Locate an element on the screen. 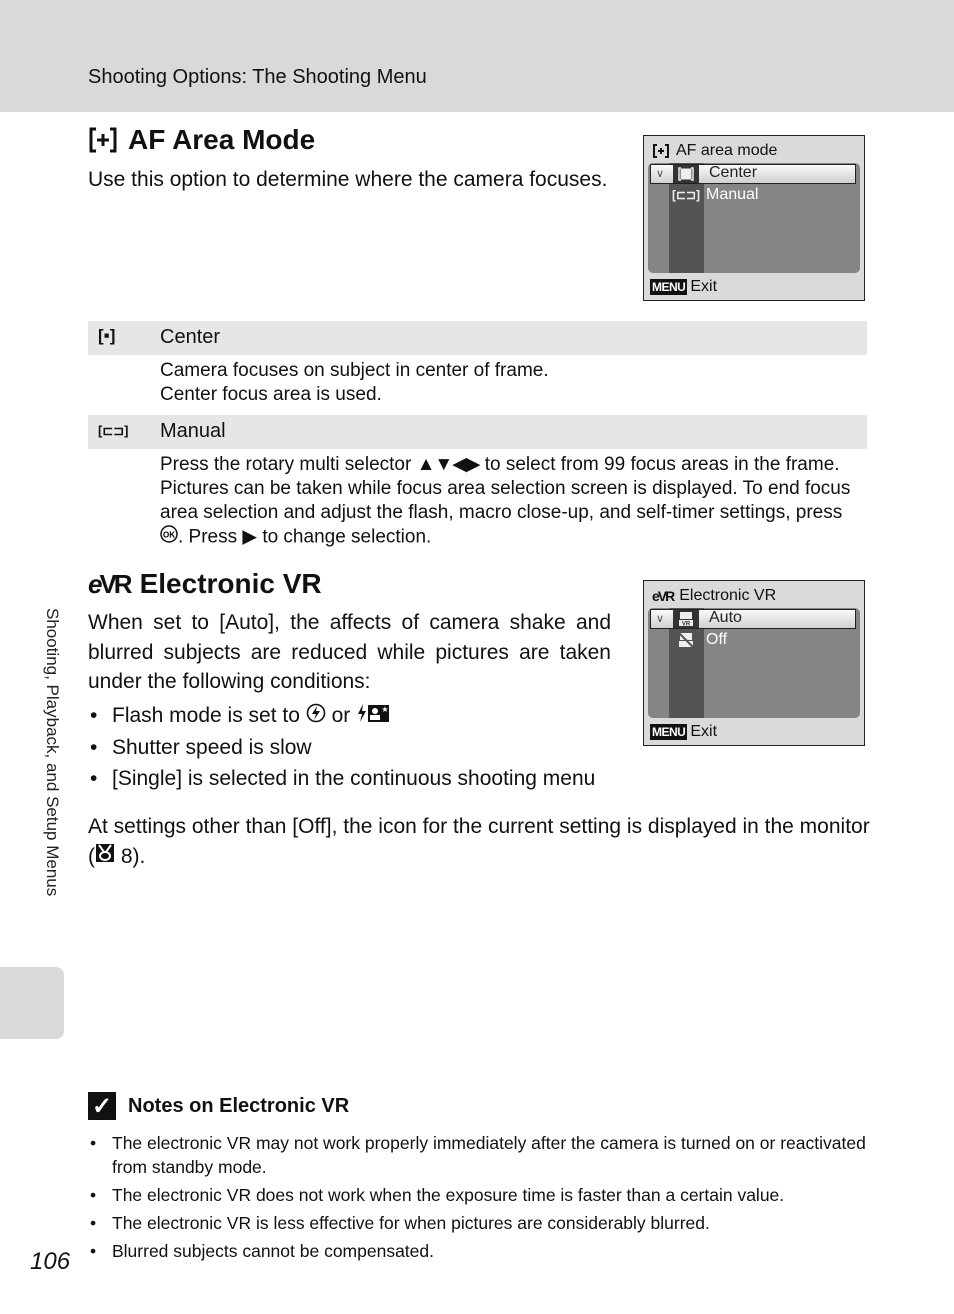 The width and height of the screenshot is (954, 1314). screen-title: AF area mode is located at coordinates (714, 151).